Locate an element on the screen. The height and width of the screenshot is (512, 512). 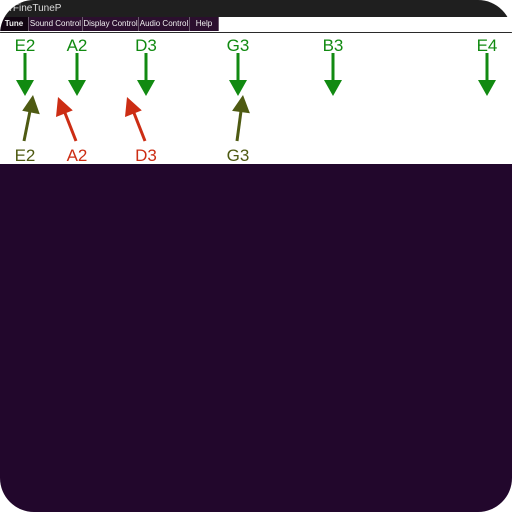
tab-audio-control: Audio Control is located at coordinates (164, 24).